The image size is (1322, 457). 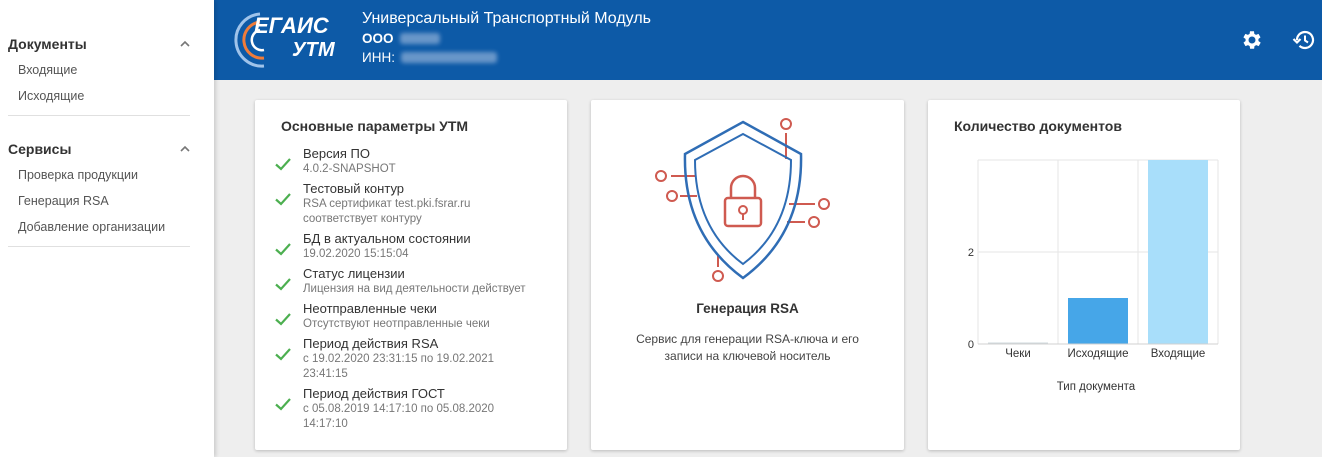 I want to click on gear-icon, so click(x=1252, y=40).